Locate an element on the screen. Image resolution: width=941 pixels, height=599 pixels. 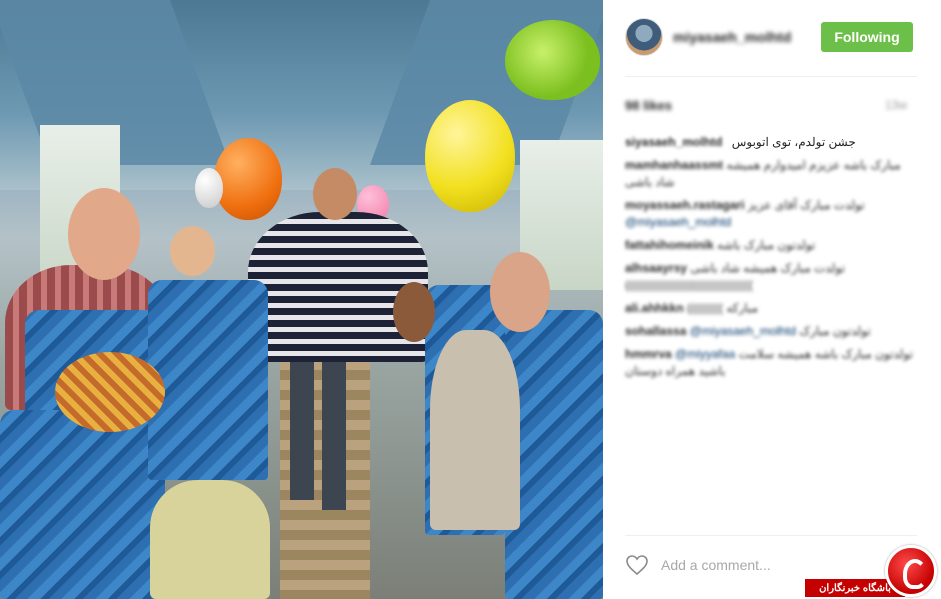
comment-username: moyassaeh.rastagari is located at coordinates (684, 205).